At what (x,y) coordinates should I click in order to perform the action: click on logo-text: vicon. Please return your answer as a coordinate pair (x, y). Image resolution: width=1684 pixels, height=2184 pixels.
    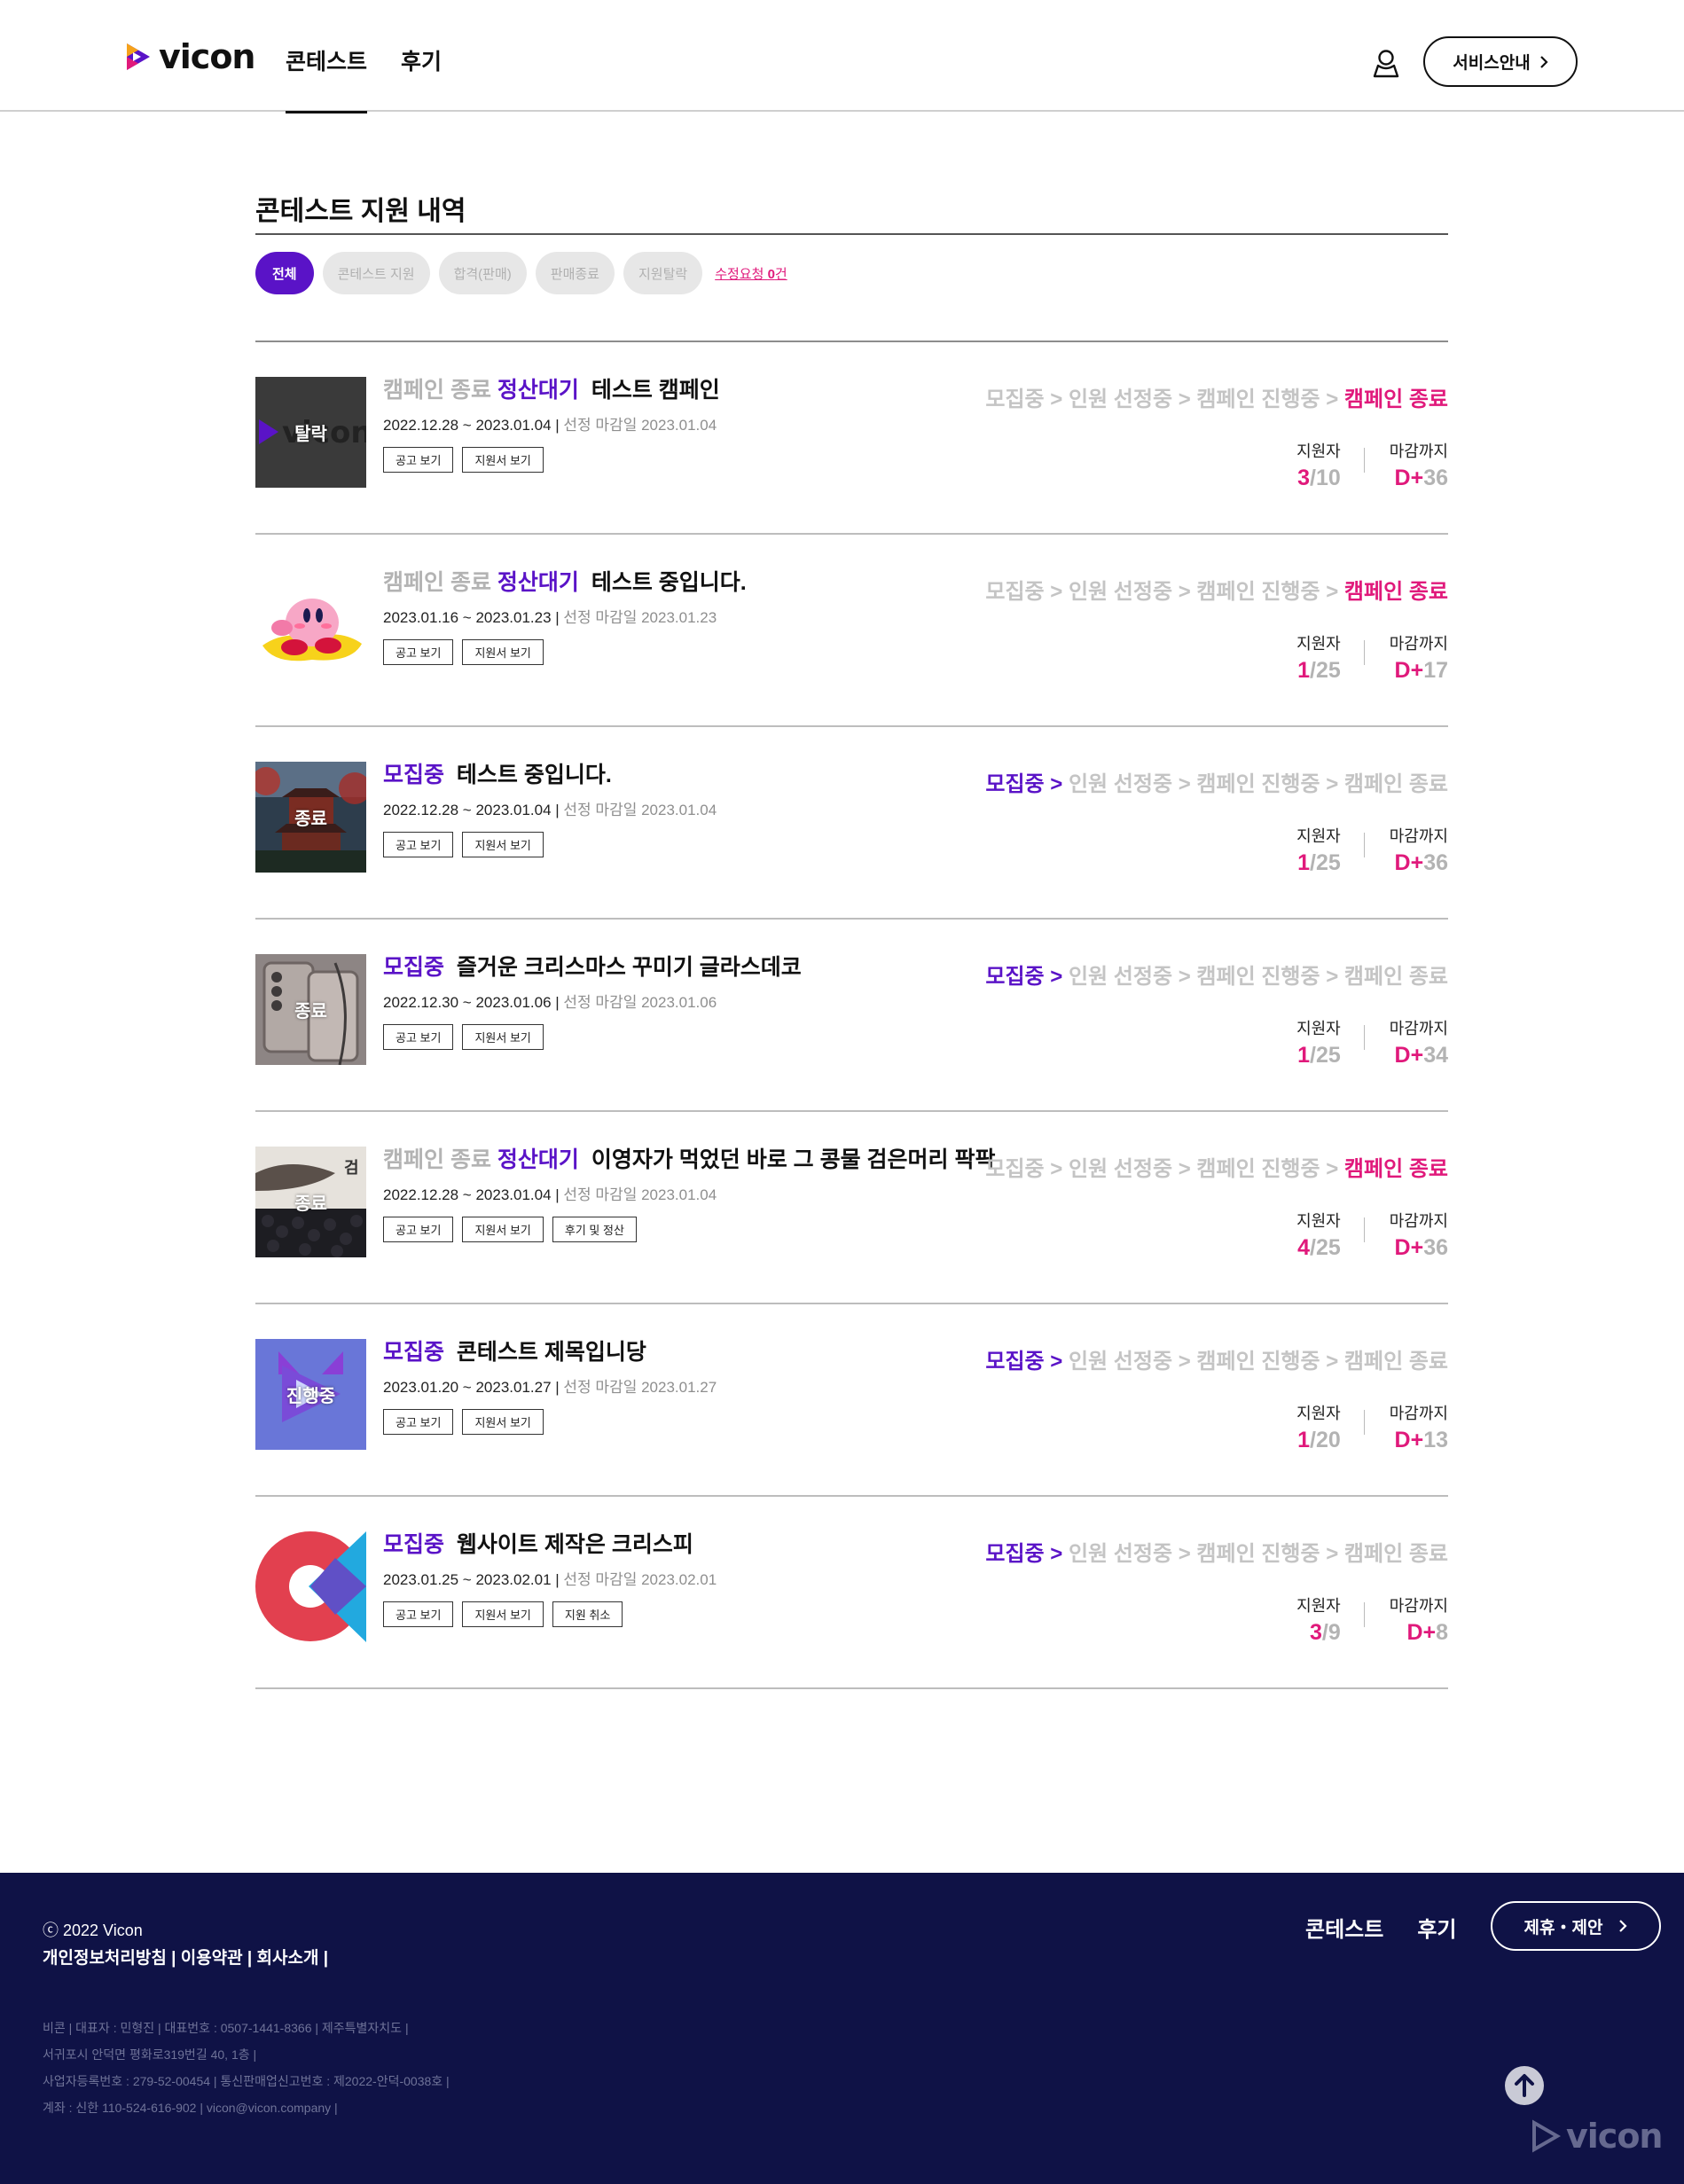
    Looking at the image, I should click on (207, 56).